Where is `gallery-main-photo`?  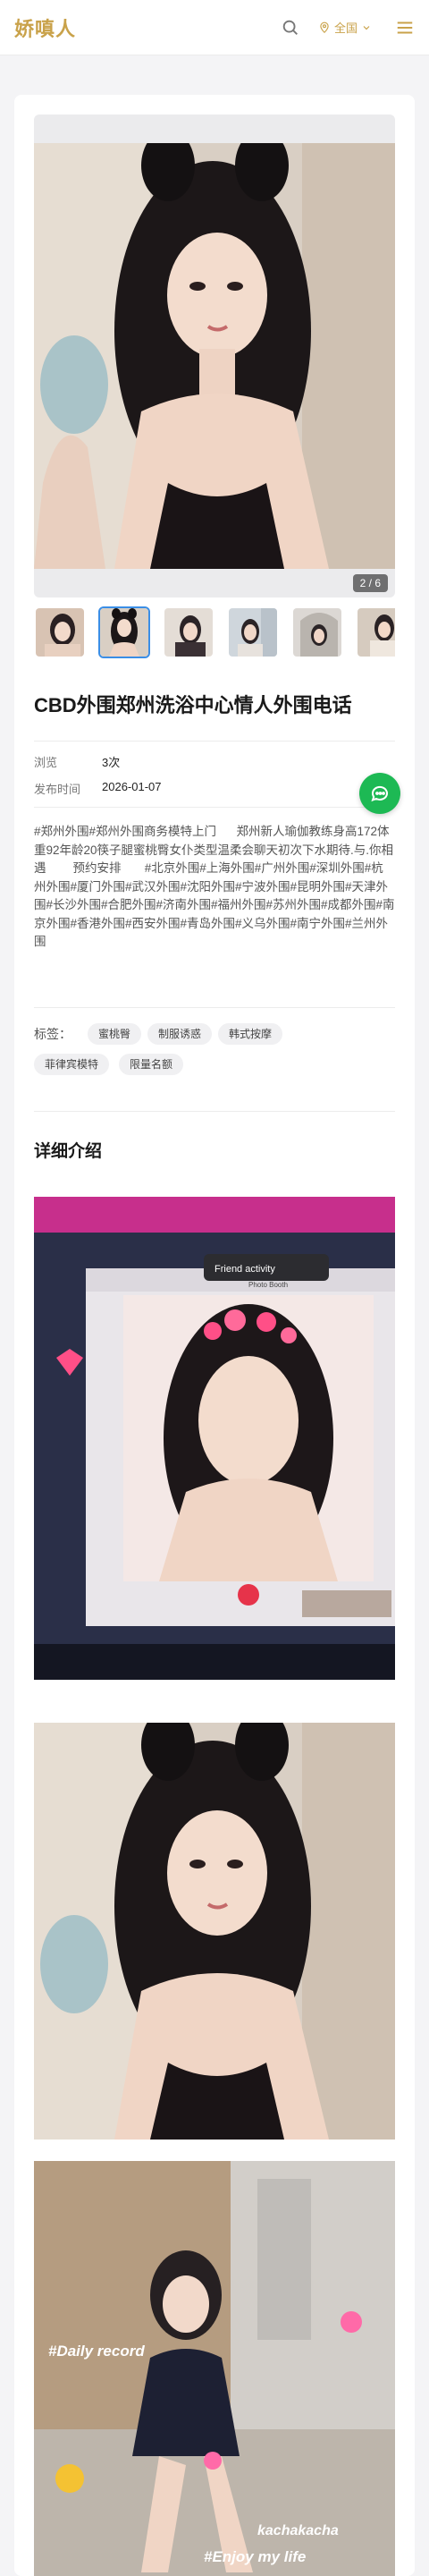 gallery-main-photo is located at coordinates (215, 356).